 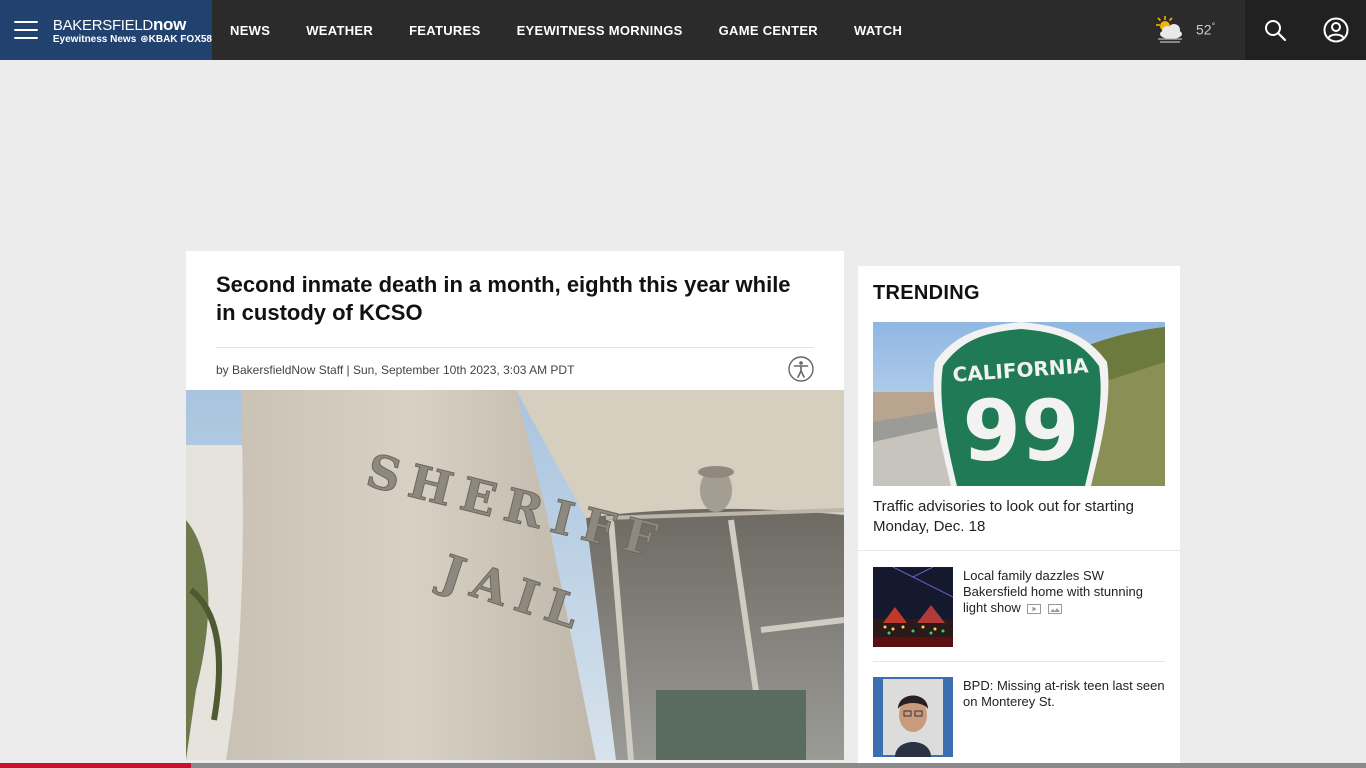 I want to click on logo-main-b: now, so click(x=169, y=24).